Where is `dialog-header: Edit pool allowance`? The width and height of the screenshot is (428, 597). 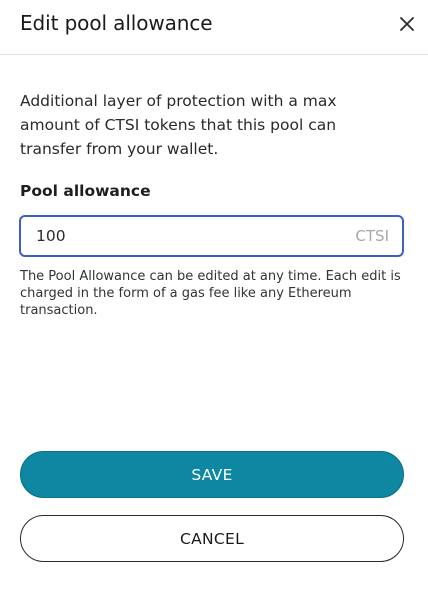 dialog-header: Edit pool allowance is located at coordinates (214, 27).